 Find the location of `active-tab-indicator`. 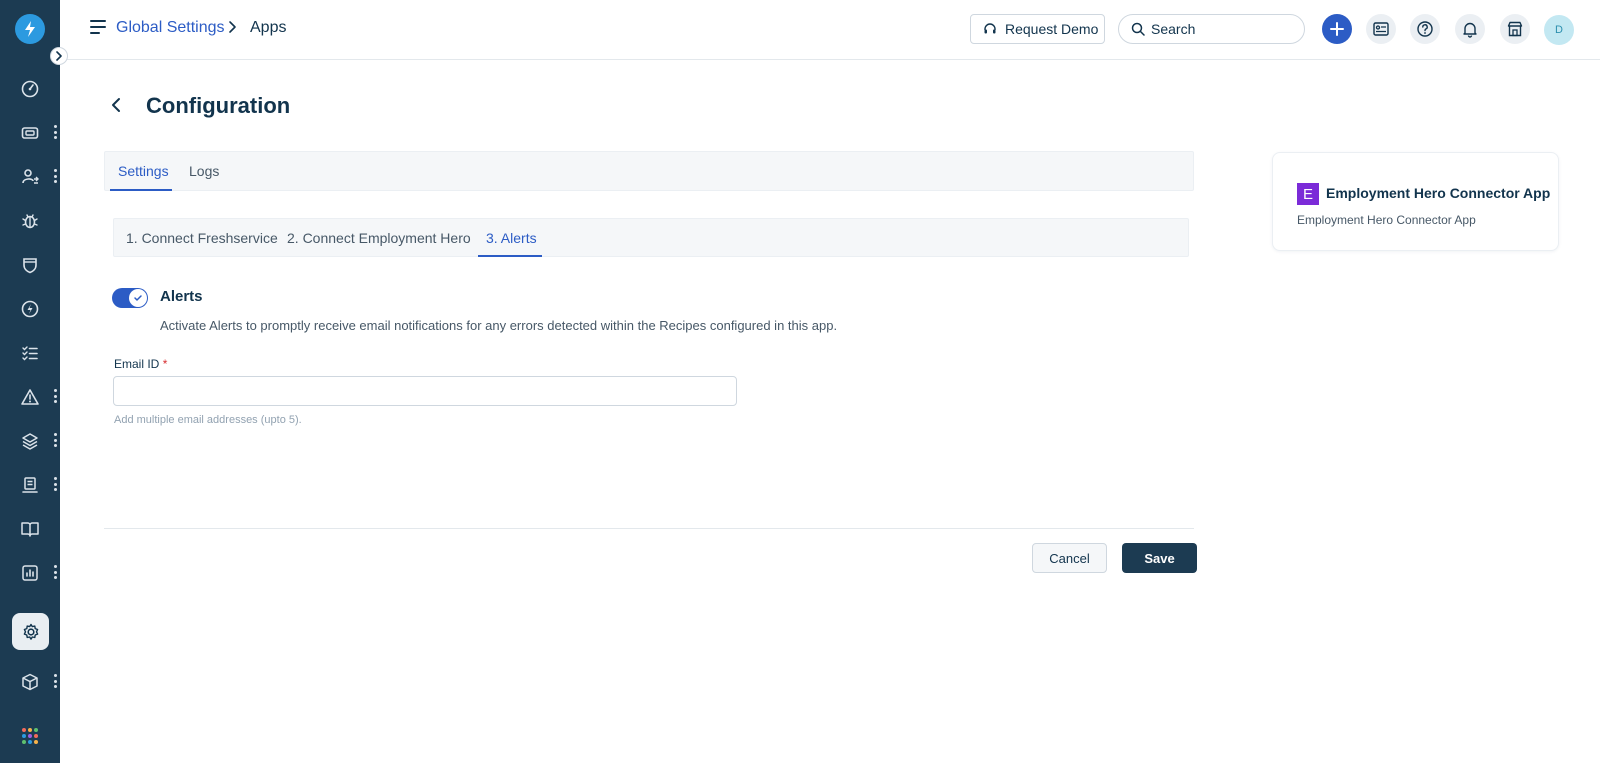

active-tab-indicator is located at coordinates (141, 190).